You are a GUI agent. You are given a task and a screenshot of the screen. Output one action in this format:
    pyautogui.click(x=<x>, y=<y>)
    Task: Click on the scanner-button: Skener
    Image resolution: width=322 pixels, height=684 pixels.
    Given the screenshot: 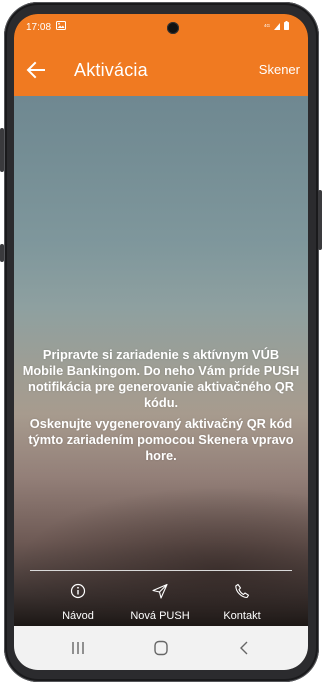 What is the action you would take?
    pyautogui.click(x=279, y=69)
    